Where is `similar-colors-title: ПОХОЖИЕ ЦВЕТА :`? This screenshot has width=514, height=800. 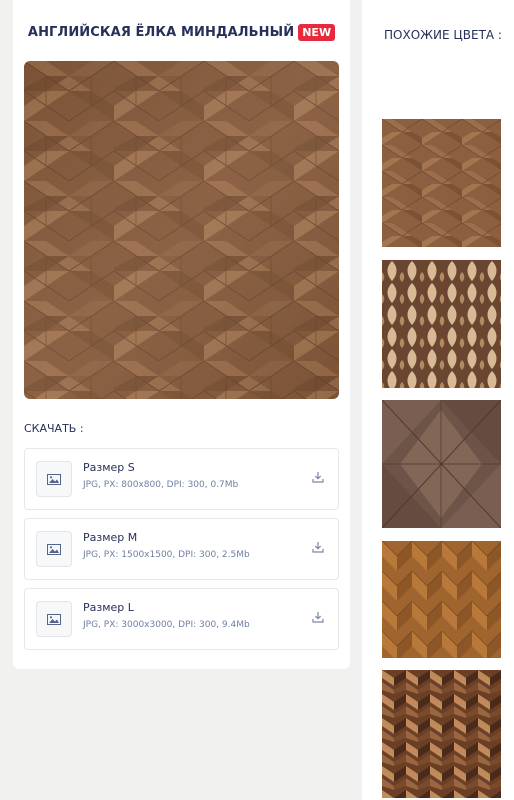
similar-colors-title: ПОХОЖИЕ ЦВЕТА : is located at coordinates (443, 35).